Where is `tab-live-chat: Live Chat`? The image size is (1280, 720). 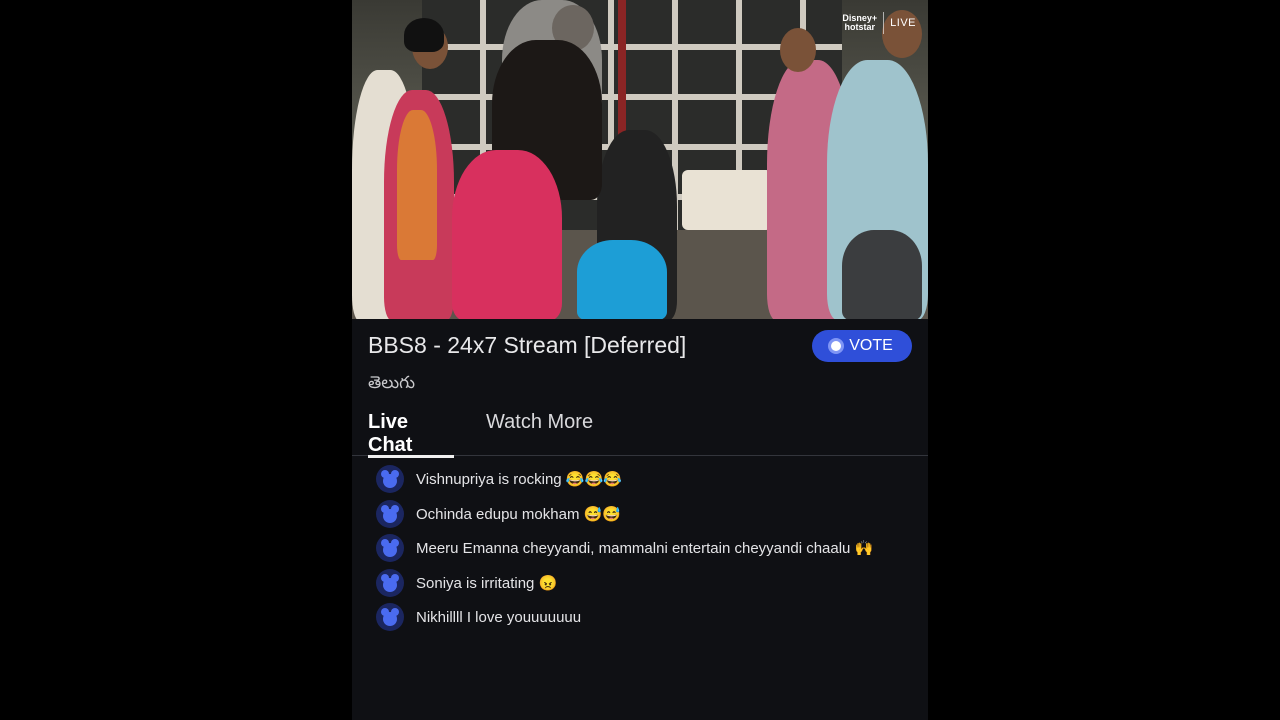
tab-live-chat: Live Chat is located at coordinates (411, 434).